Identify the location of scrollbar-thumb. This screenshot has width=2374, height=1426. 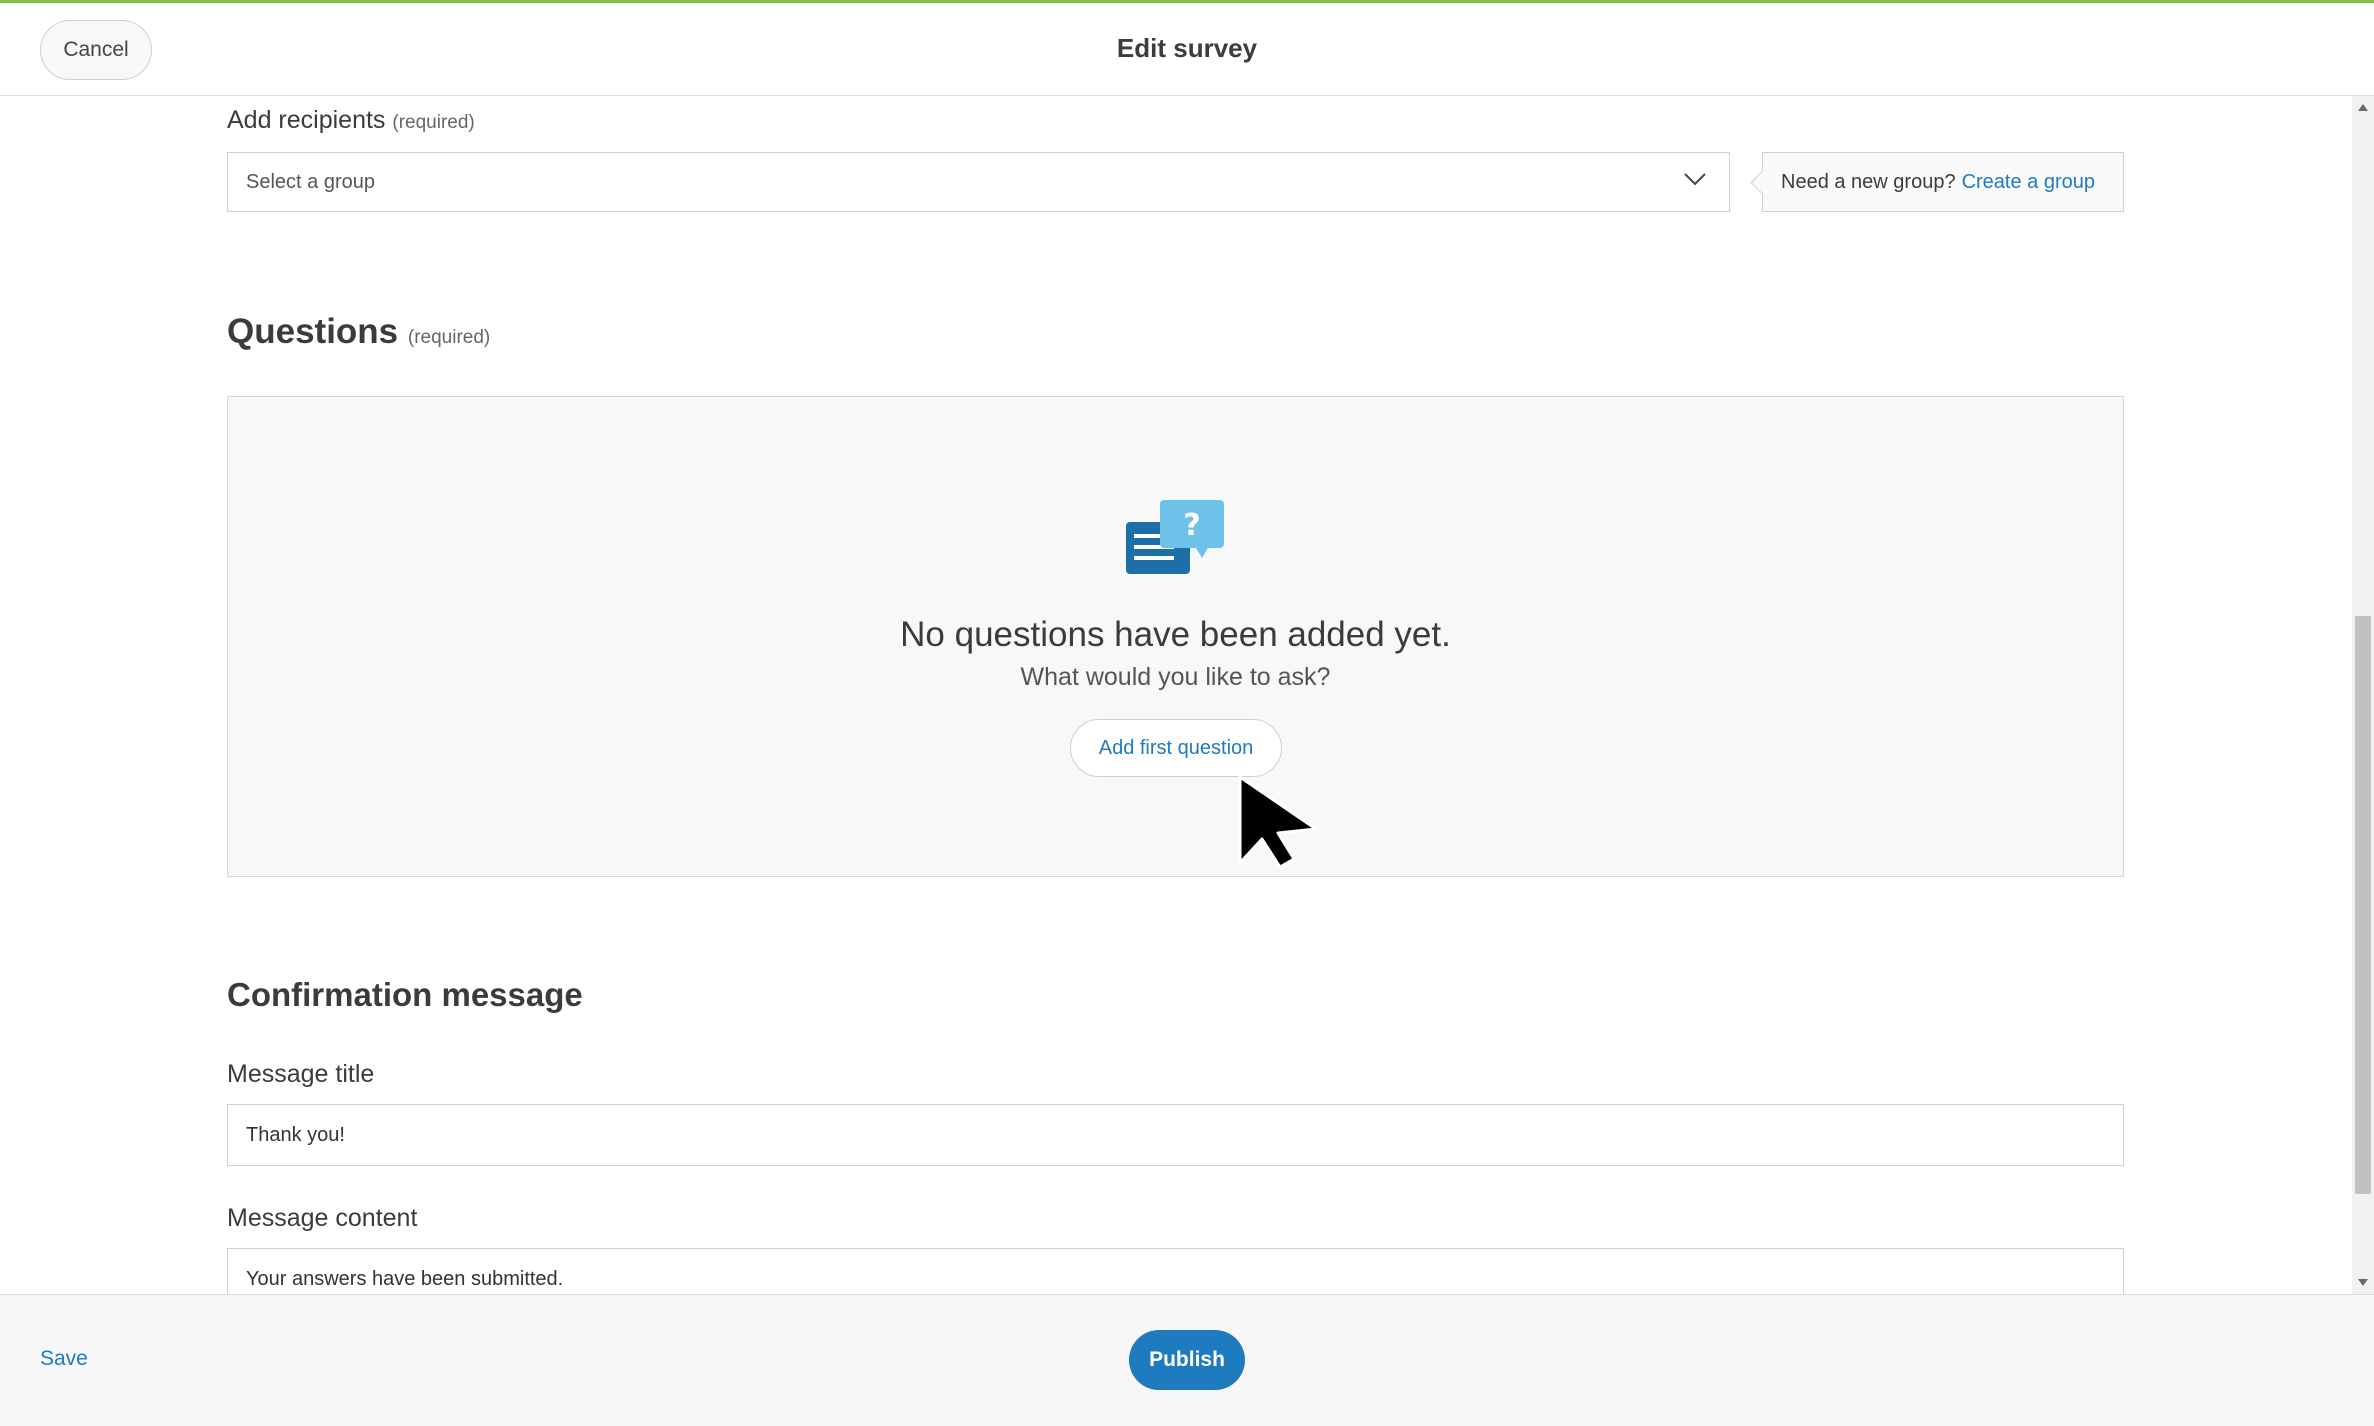
(2363, 905).